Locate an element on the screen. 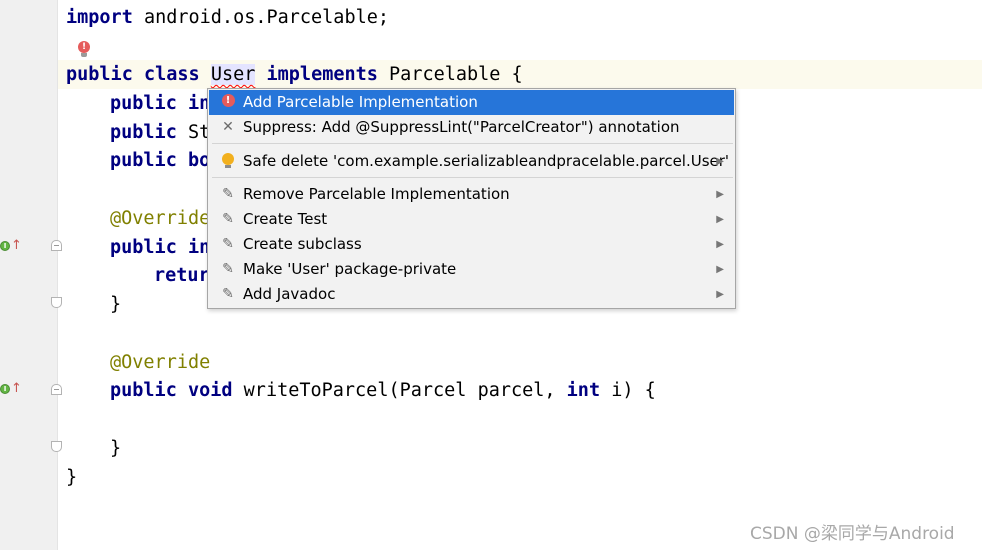 This screenshot has height=550, width=982. menu-item-create-test: ✎ Create Test ▶ is located at coordinates (471, 219).